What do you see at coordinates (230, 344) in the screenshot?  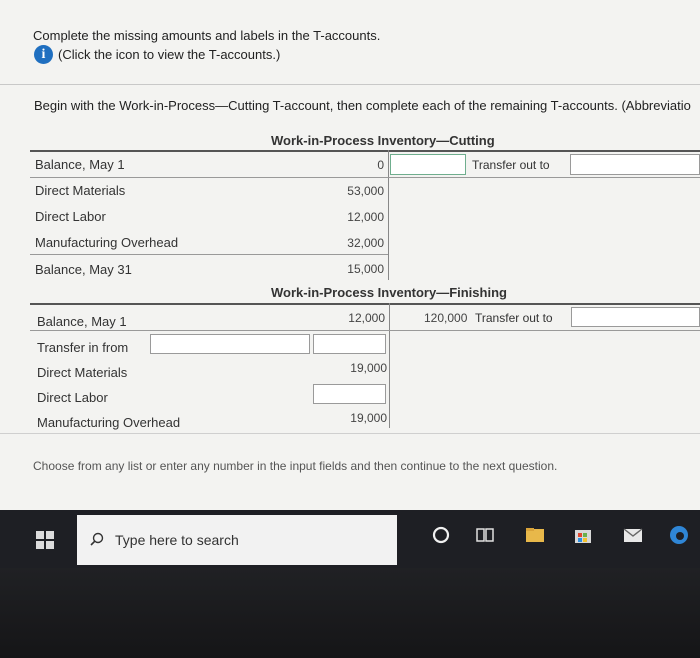 I see `transfer-in-account-input` at bounding box center [230, 344].